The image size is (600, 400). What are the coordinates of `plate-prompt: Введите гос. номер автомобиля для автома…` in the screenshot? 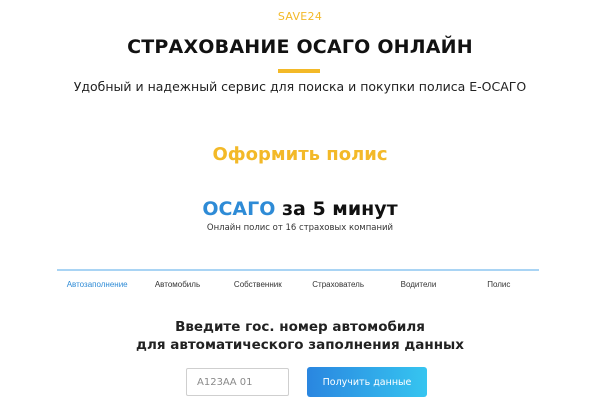 It's located at (300, 336).